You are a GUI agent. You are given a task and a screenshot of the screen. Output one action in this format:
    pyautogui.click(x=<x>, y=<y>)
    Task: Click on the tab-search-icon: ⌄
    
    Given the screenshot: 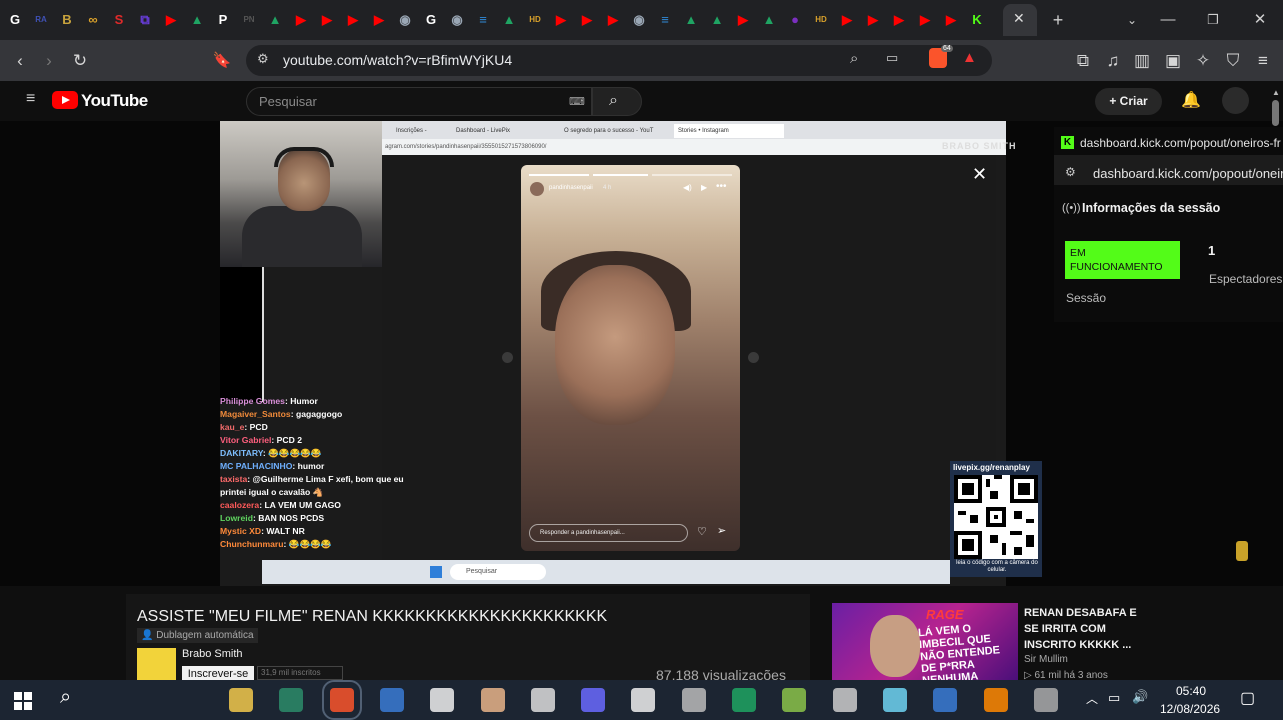 What is the action you would take?
    pyautogui.click(x=1132, y=20)
    